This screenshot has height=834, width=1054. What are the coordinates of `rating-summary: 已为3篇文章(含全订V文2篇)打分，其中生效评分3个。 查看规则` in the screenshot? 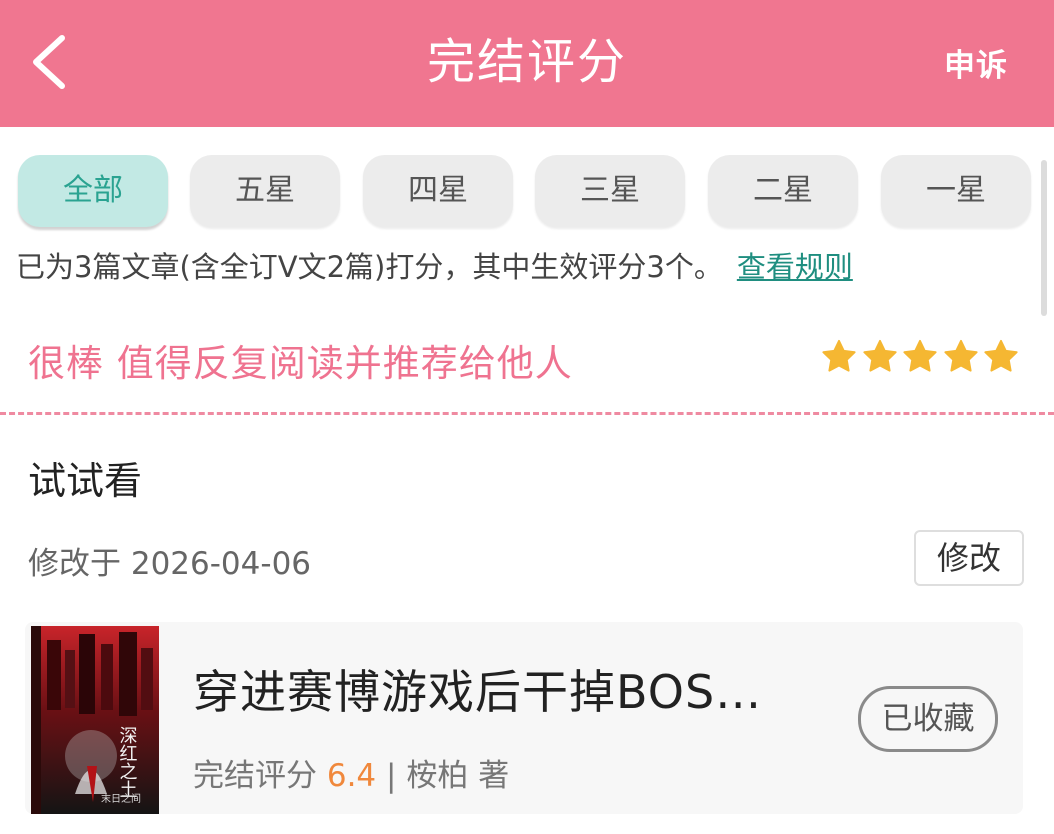 It's located at (434, 265).